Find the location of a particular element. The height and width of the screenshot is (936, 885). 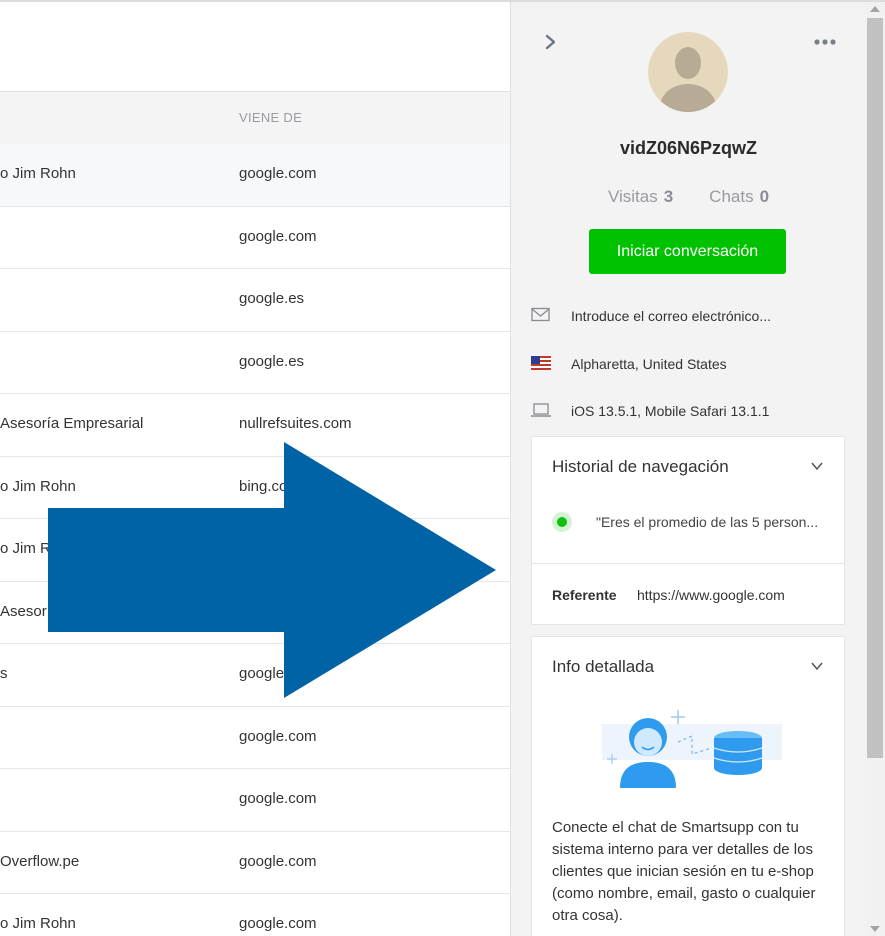

active-page-dot-icon is located at coordinates (562, 522).